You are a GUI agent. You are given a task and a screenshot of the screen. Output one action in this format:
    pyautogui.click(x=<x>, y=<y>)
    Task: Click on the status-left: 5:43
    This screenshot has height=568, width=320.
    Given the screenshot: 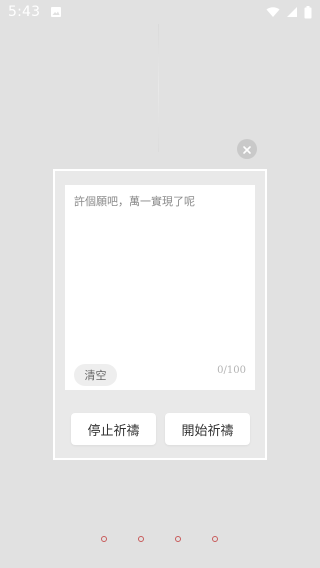 What is the action you would take?
    pyautogui.click(x=35, y=12)
    